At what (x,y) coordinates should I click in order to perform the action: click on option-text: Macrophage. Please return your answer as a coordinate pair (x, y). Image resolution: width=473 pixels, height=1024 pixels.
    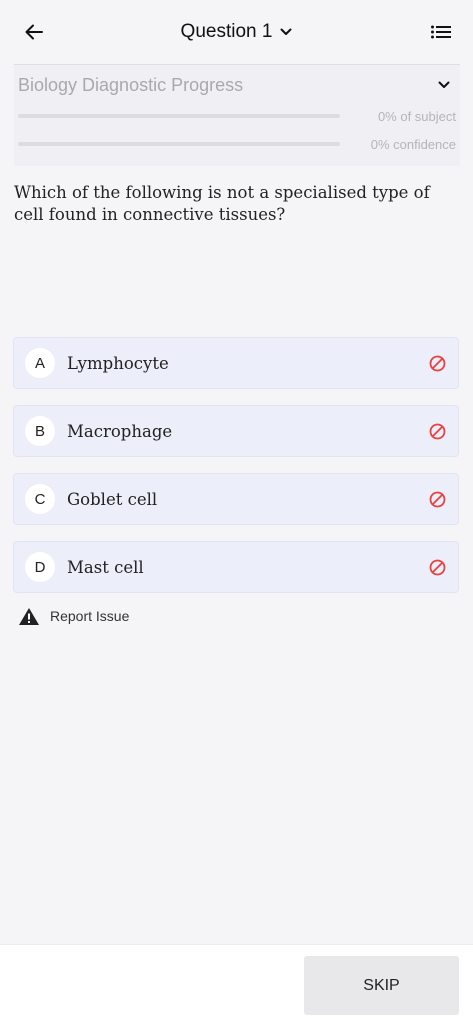
    Looking at the image, I should click on (120, 431).